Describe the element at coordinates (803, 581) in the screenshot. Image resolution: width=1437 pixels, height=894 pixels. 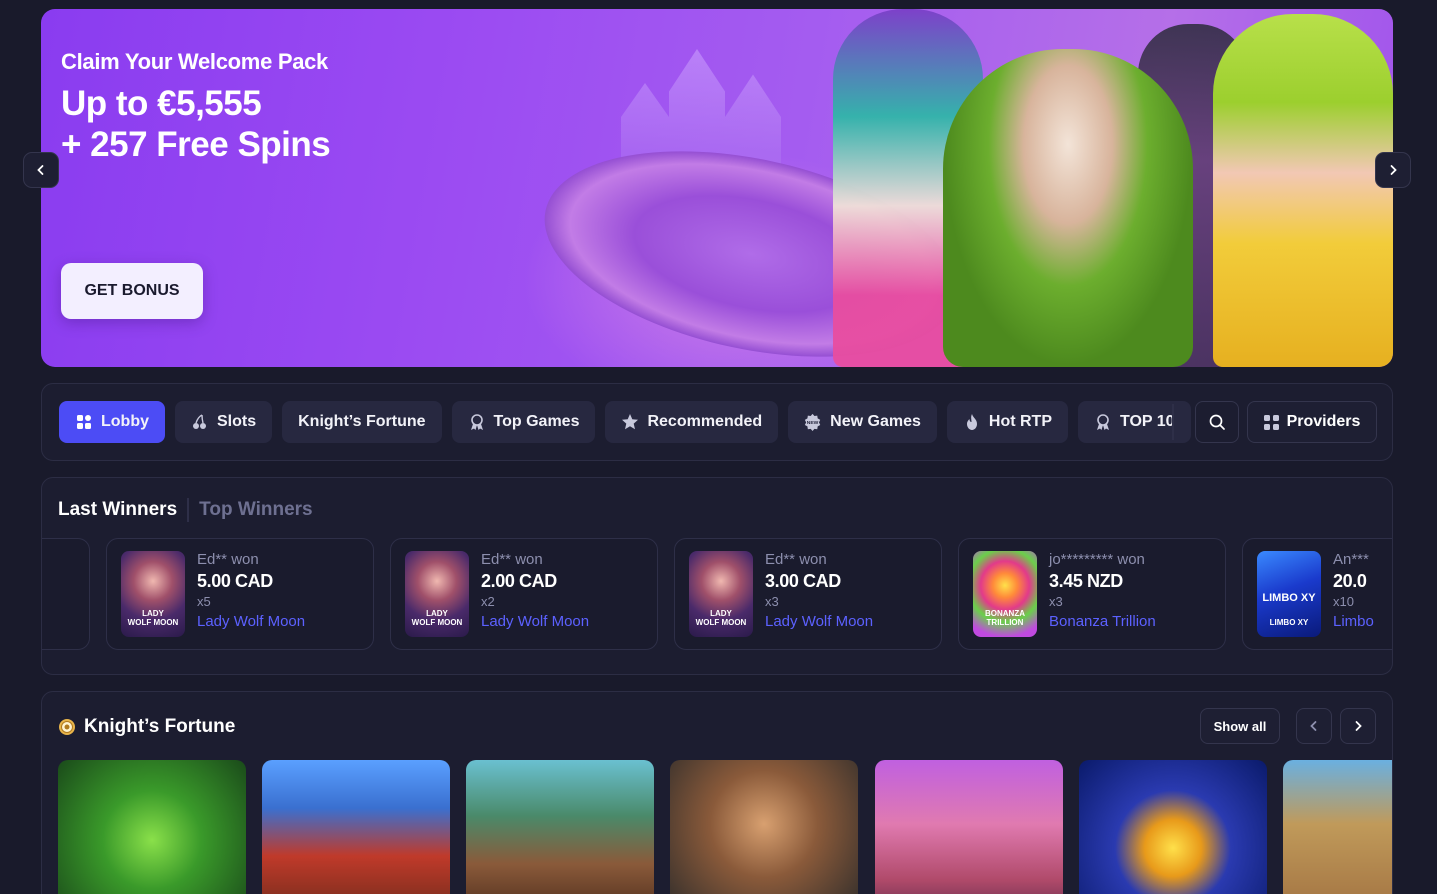
I see `winner-amount: 3.00 CAD` at that location.